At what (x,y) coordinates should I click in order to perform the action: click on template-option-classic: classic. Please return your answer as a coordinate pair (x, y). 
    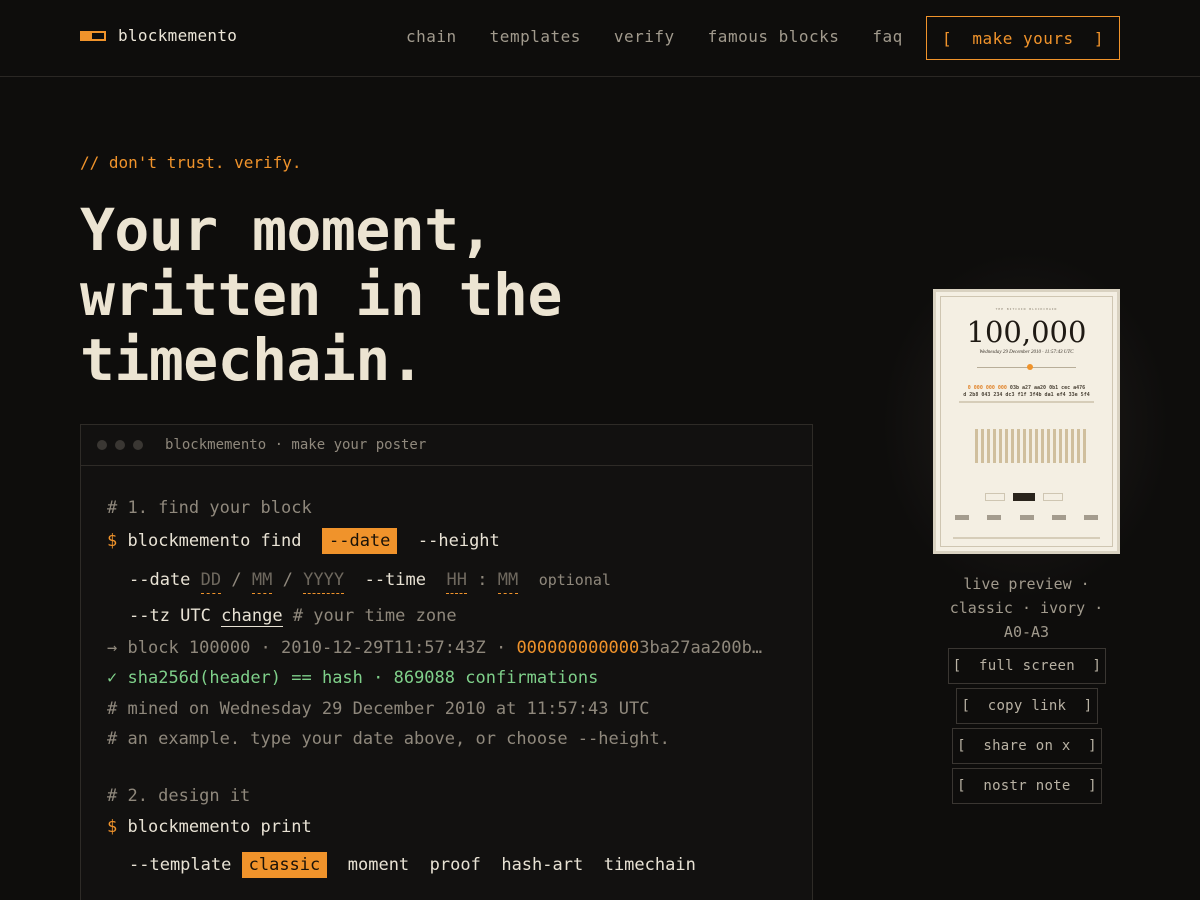
    Looking at the image, I should click on (284, 865).